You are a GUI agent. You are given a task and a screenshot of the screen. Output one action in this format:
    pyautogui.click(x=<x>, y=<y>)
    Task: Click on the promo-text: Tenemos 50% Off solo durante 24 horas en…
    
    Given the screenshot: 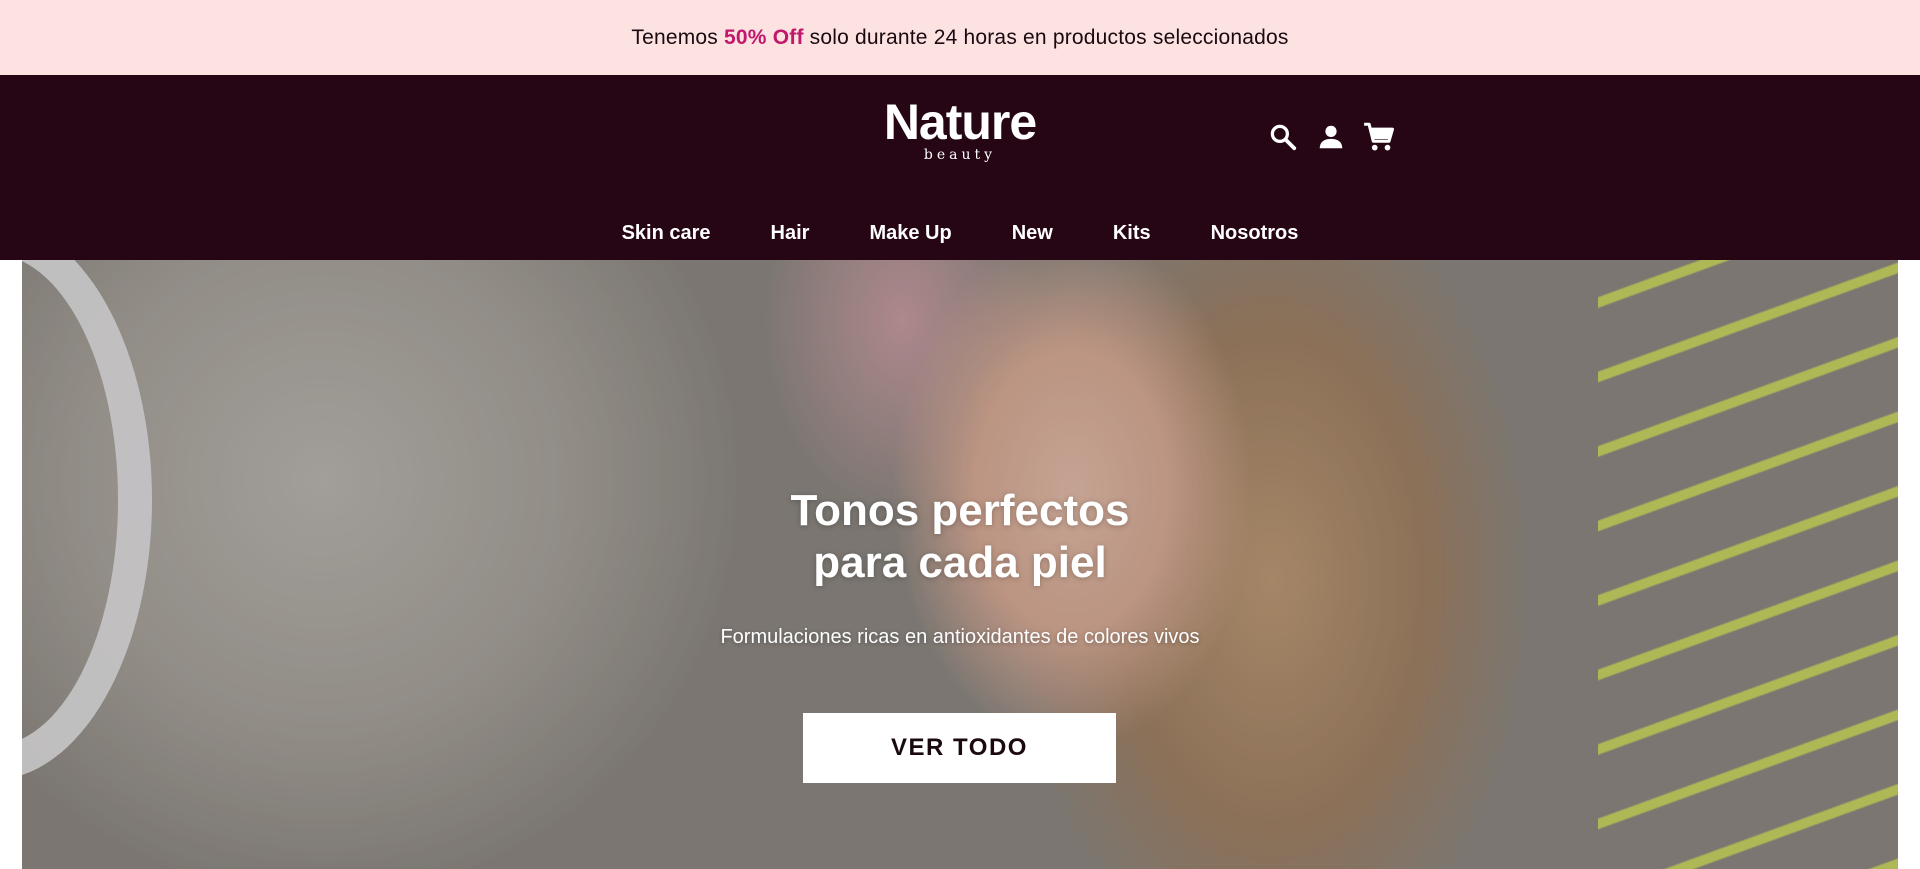 What is the action you would take?
    pyautogui.click(x=959, y=38)
    